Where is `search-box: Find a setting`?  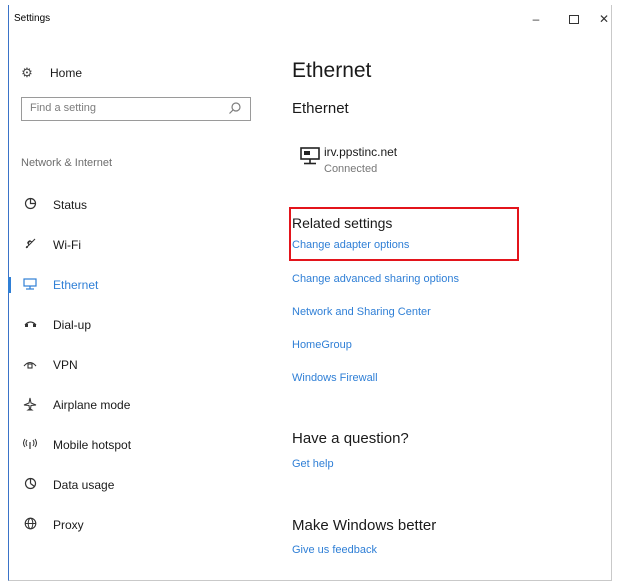
search-box: Find a setting is located at coordinates (136, 109).